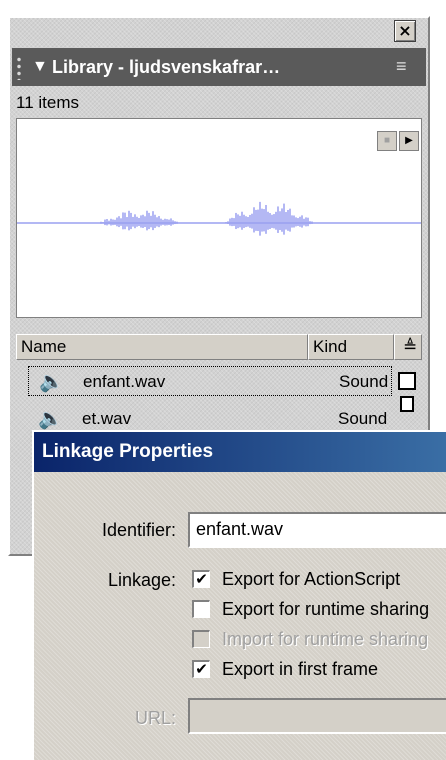 The width and height of the screenshot is (446, 760). Describe the element at coordinates (138, 530) in the screenshot. I see `identifier-label: Identifier:` at that location.